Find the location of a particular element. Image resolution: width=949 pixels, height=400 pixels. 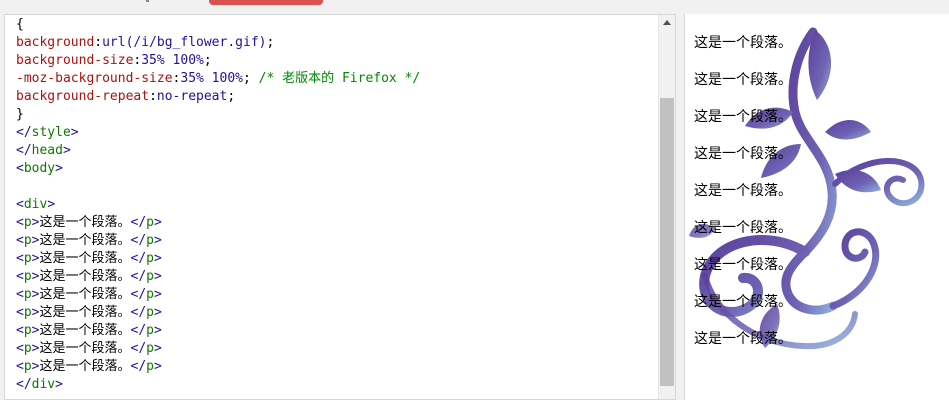

code-line is located at coordinates (338, 187).